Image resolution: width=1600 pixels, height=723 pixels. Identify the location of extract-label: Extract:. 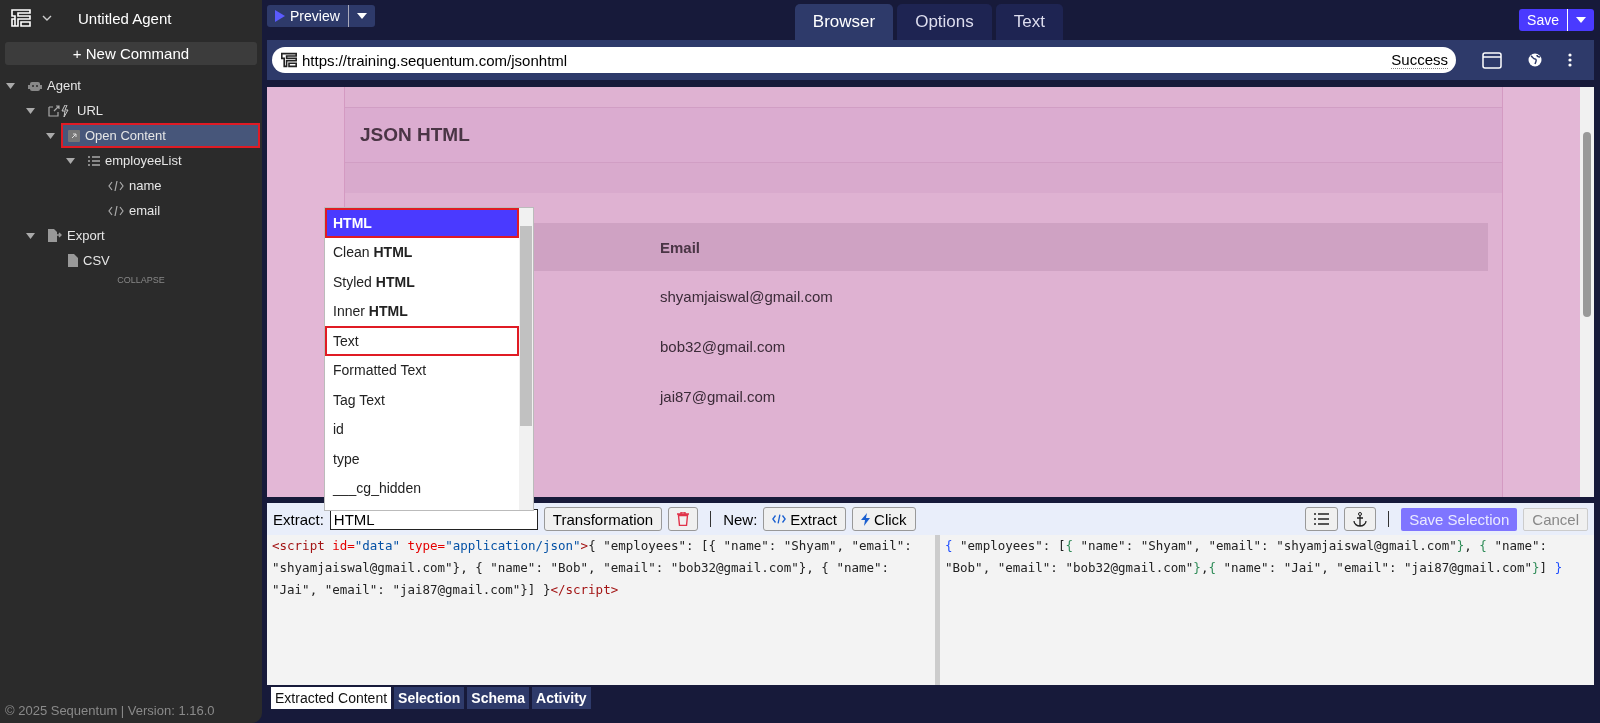
(298, 519).